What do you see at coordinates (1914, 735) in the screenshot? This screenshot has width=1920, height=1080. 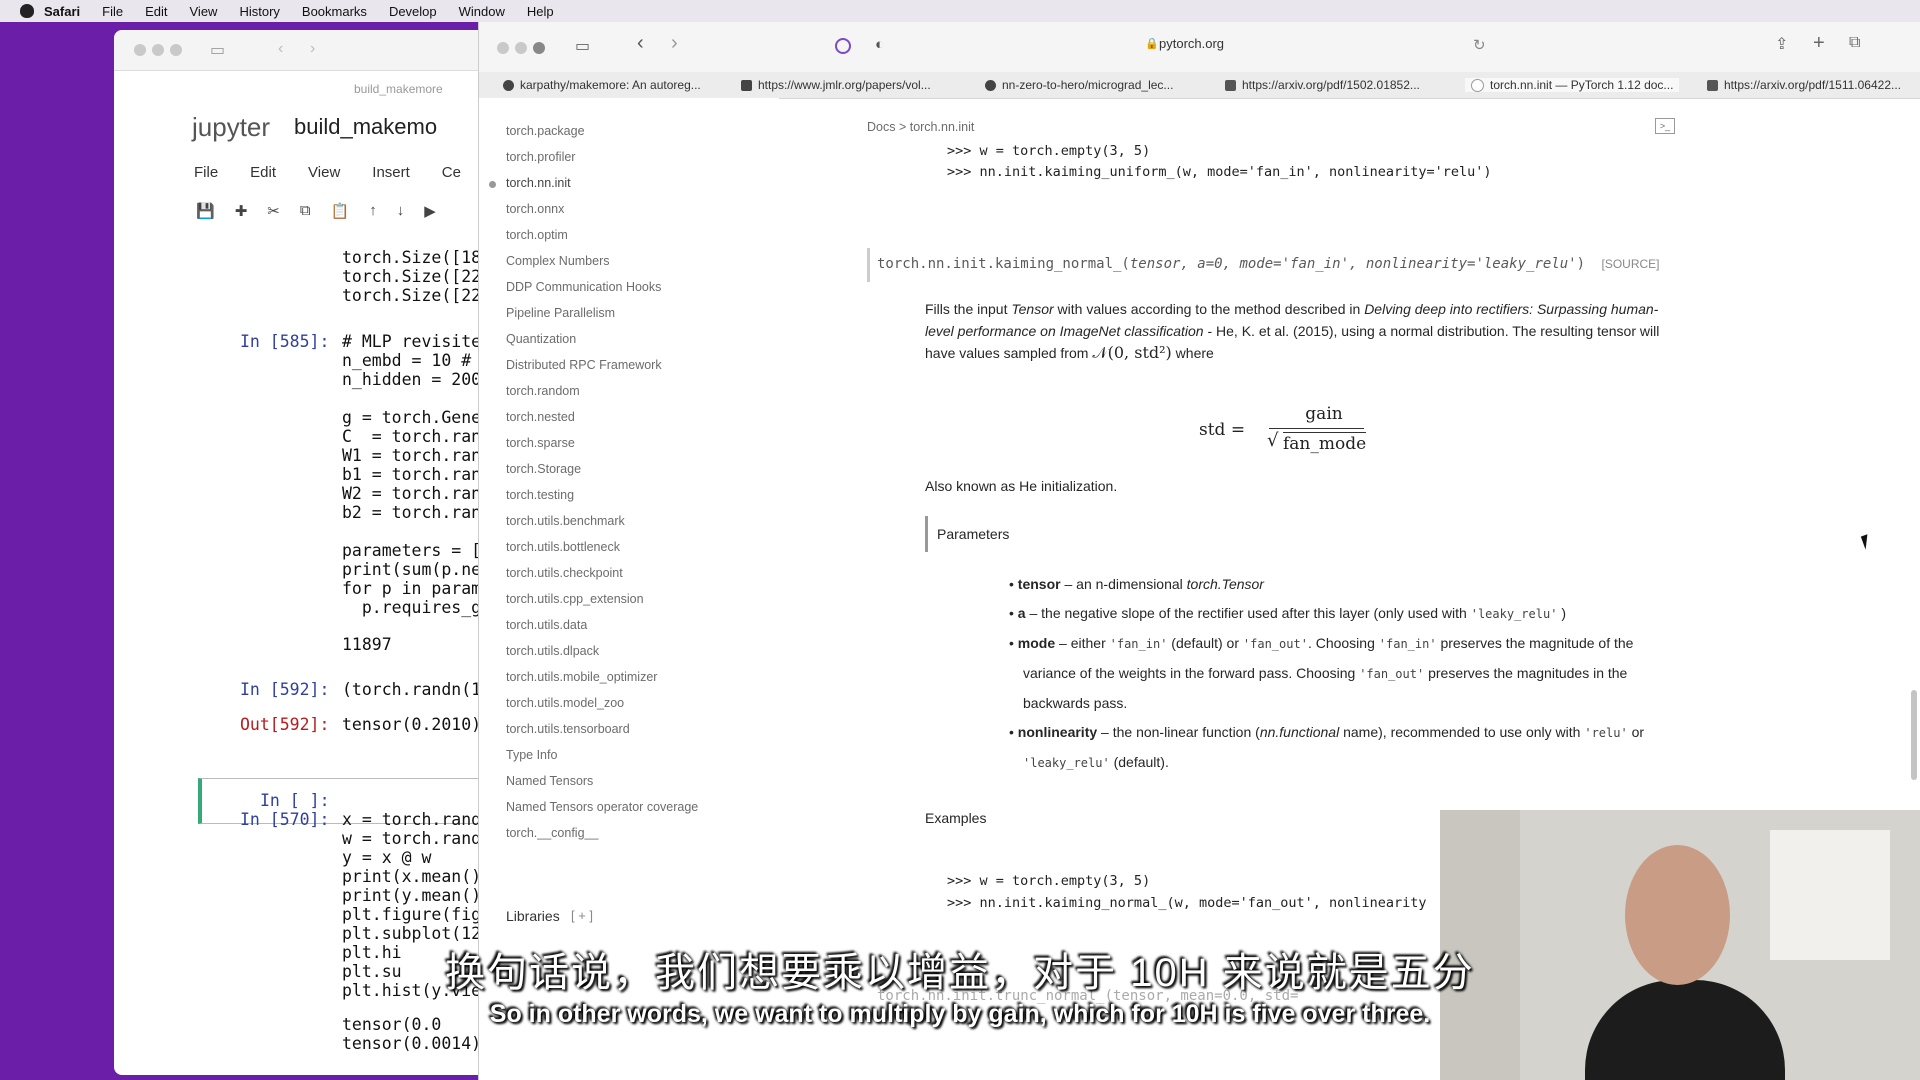 I see `page-scrollbar` at bounding box center [1914, 735].